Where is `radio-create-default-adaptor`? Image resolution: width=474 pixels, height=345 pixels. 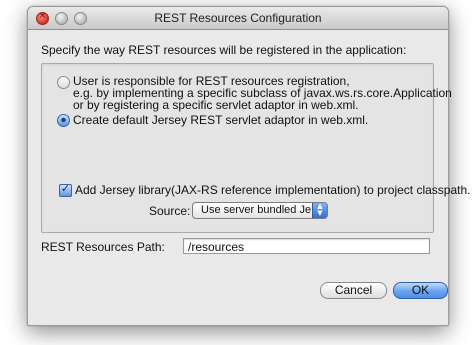
radio-create-default-adaptor is located at coordinates (63, 120).